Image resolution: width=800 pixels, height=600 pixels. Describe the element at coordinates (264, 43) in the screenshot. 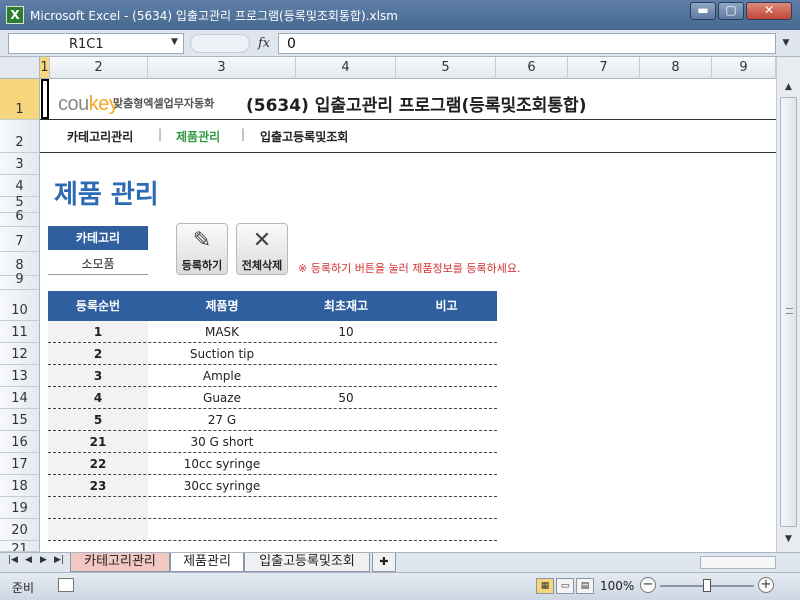

I see `insert-function-icon: fx` at that location.